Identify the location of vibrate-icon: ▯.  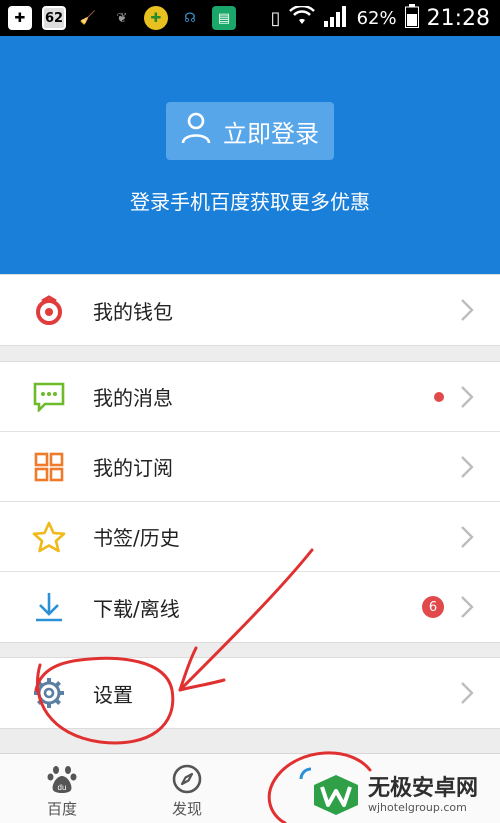
(275, 18).